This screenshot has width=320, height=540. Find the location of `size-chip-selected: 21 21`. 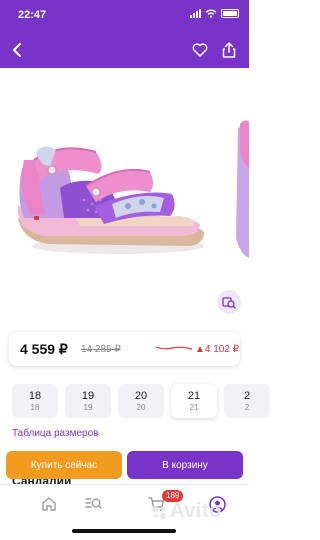

size-chip-selected: 21 21 is located at coordinates (194, 401).